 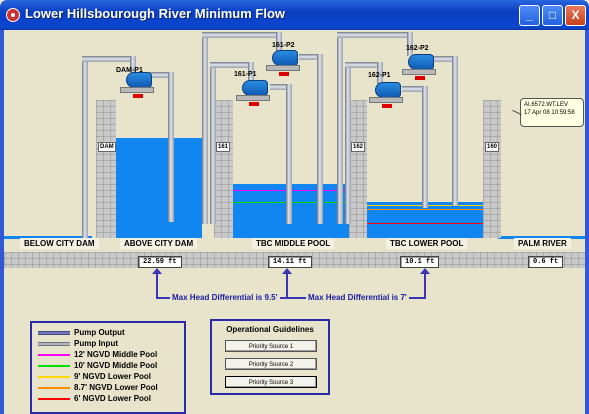 What do you see at coordinates (59, 243) in the screenshot?
I see `pool-label-below-city-dam: BELOW CITY DAM` at bounding box center [59, 243].